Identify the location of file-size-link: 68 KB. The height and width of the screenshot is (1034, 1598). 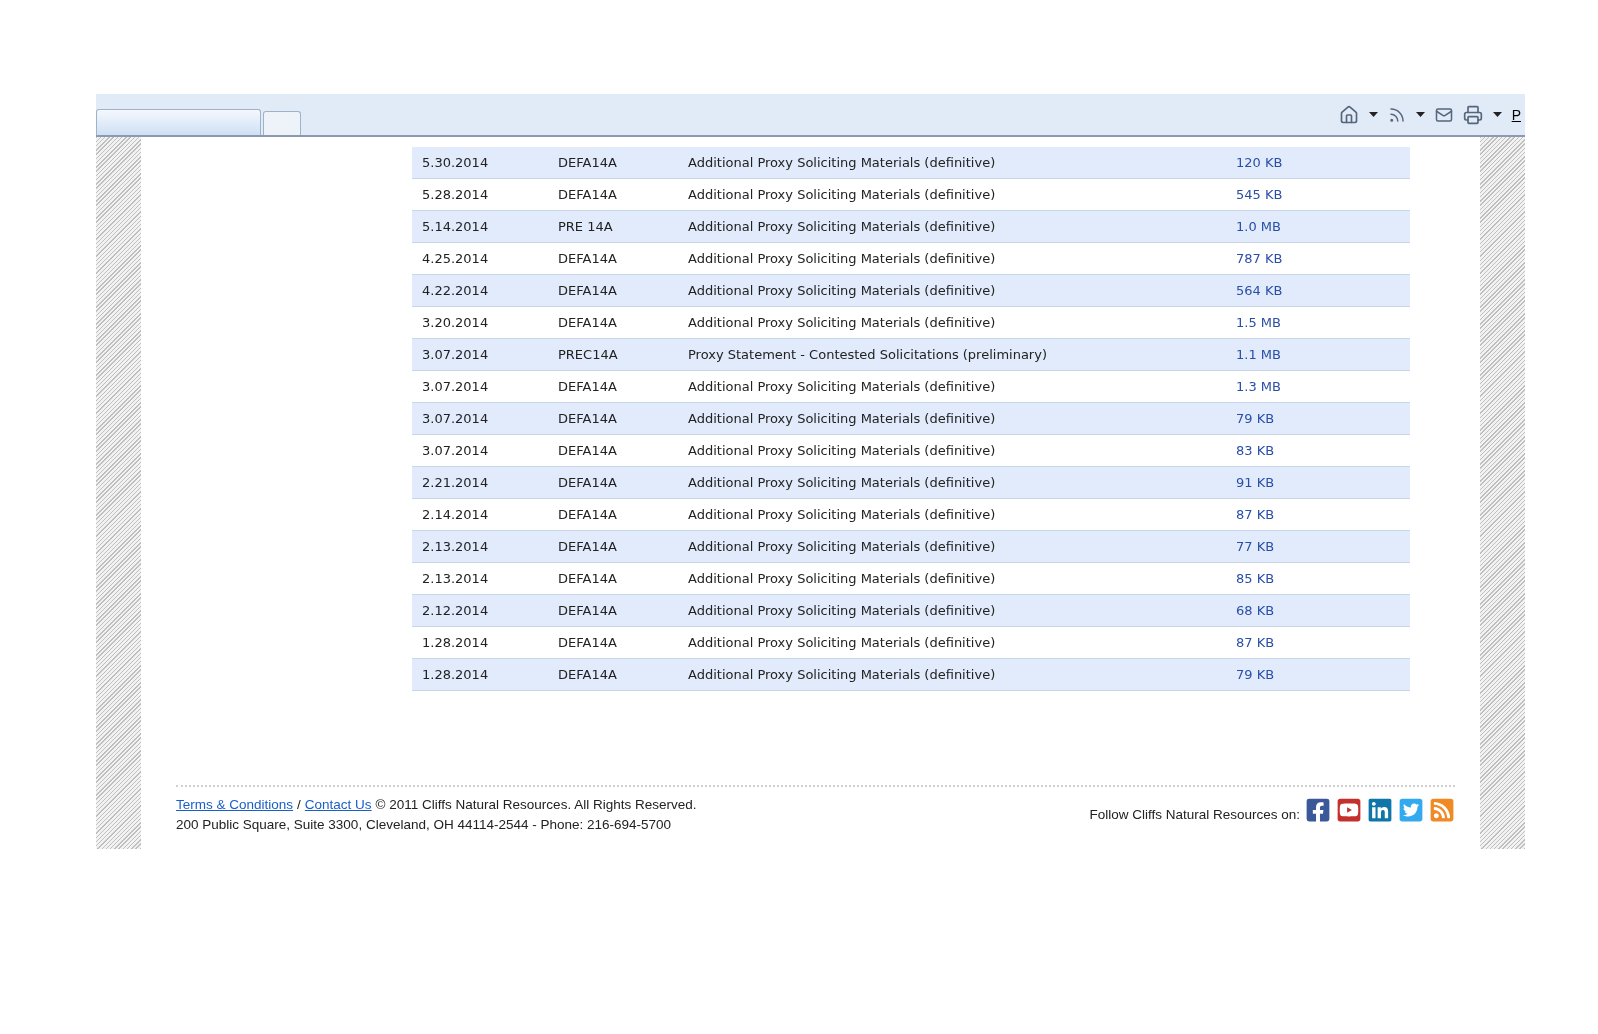
(1323, 610).